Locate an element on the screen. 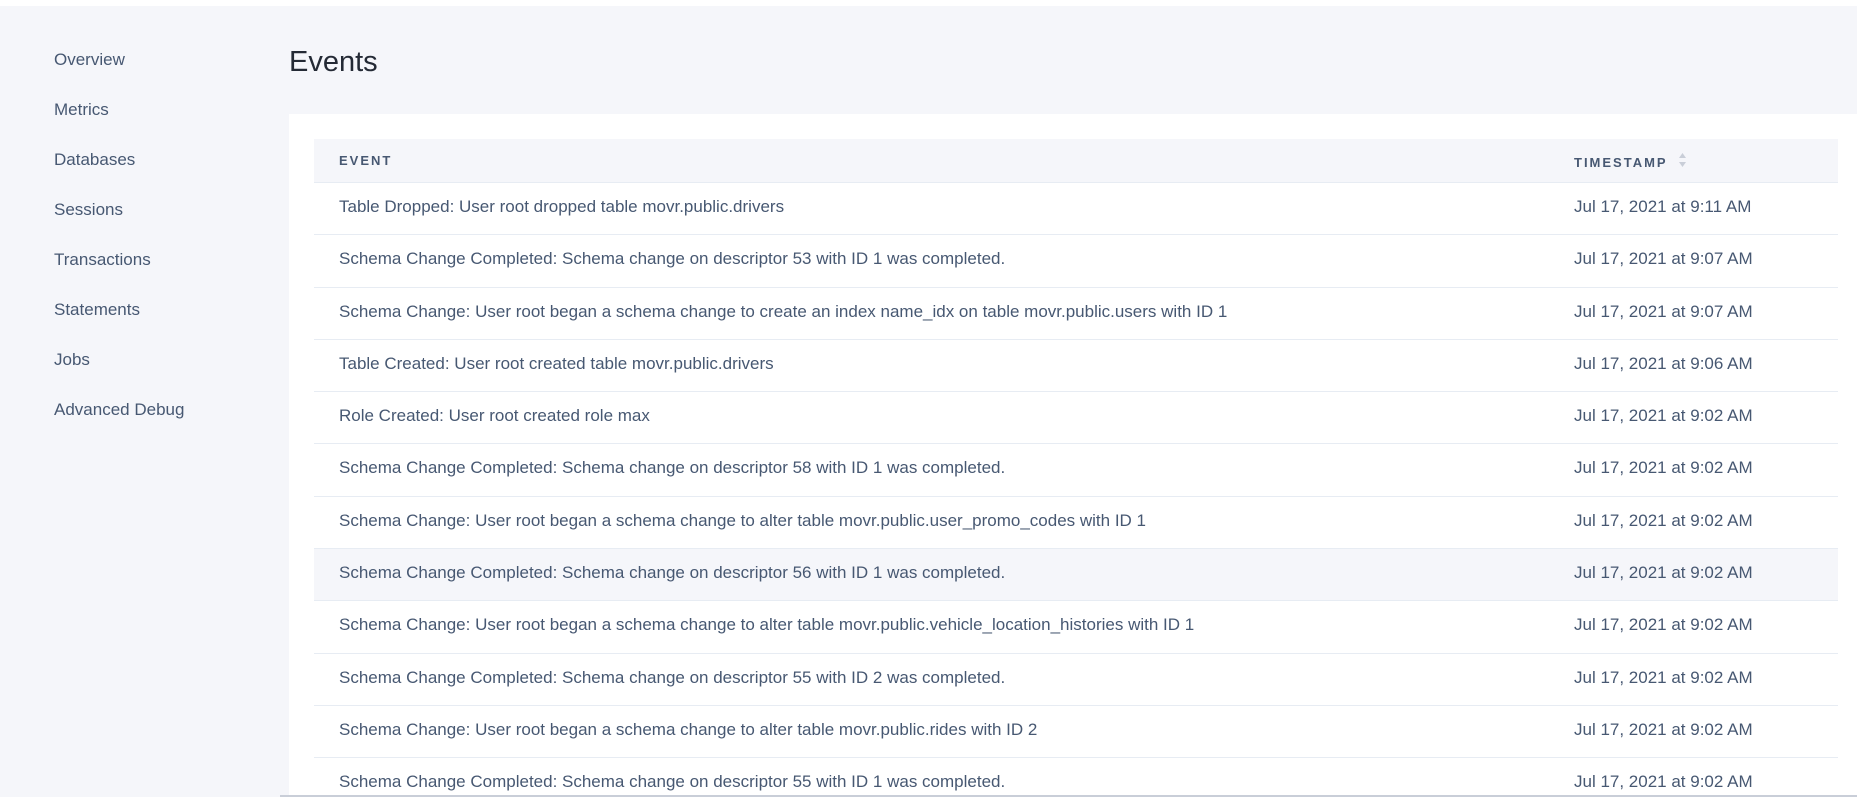  table-header: EVENT TIMESTAMP is located at coordinates (1076, 161).